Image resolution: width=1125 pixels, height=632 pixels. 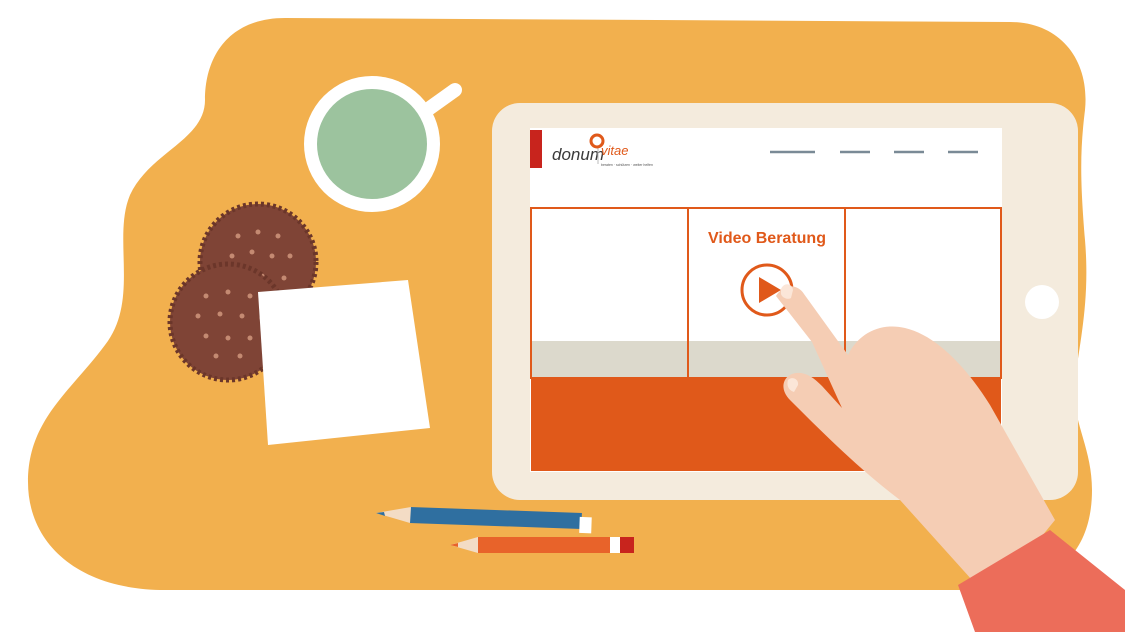 I want to click on tablet-home-button, so click(x=1042, y=302).